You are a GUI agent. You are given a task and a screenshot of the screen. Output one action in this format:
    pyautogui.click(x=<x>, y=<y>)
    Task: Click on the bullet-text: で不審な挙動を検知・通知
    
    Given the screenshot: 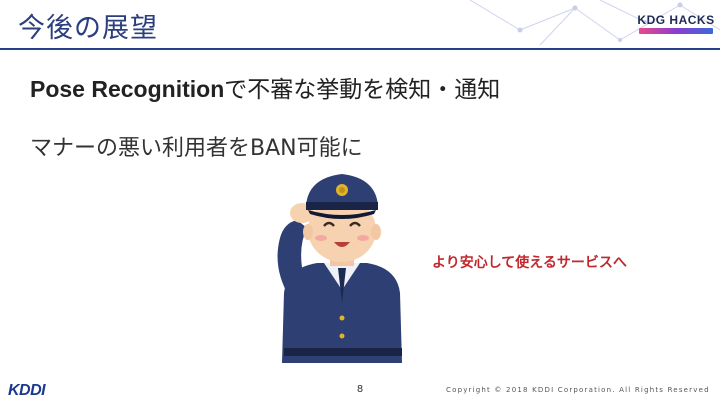 What is the action you would take?
    pyautogui.click(x=362, y=90)
    